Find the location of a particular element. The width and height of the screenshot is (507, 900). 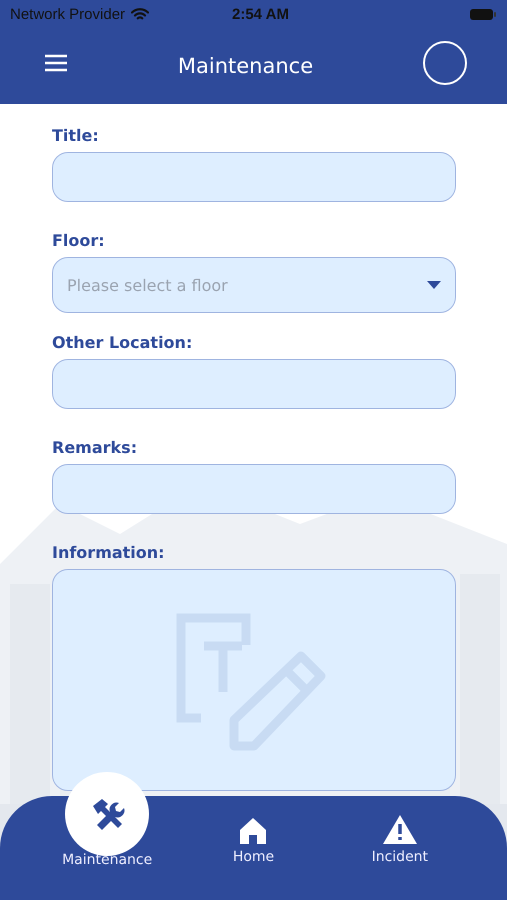

warning-icon is located at coordinates (400, 829).